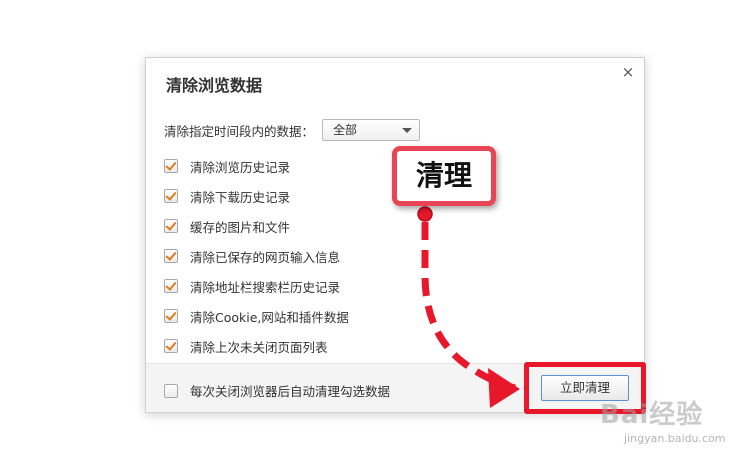 This screenshot has height=474, width=751. I want to click on watermark-text: Bai经验, so click(652, 415).